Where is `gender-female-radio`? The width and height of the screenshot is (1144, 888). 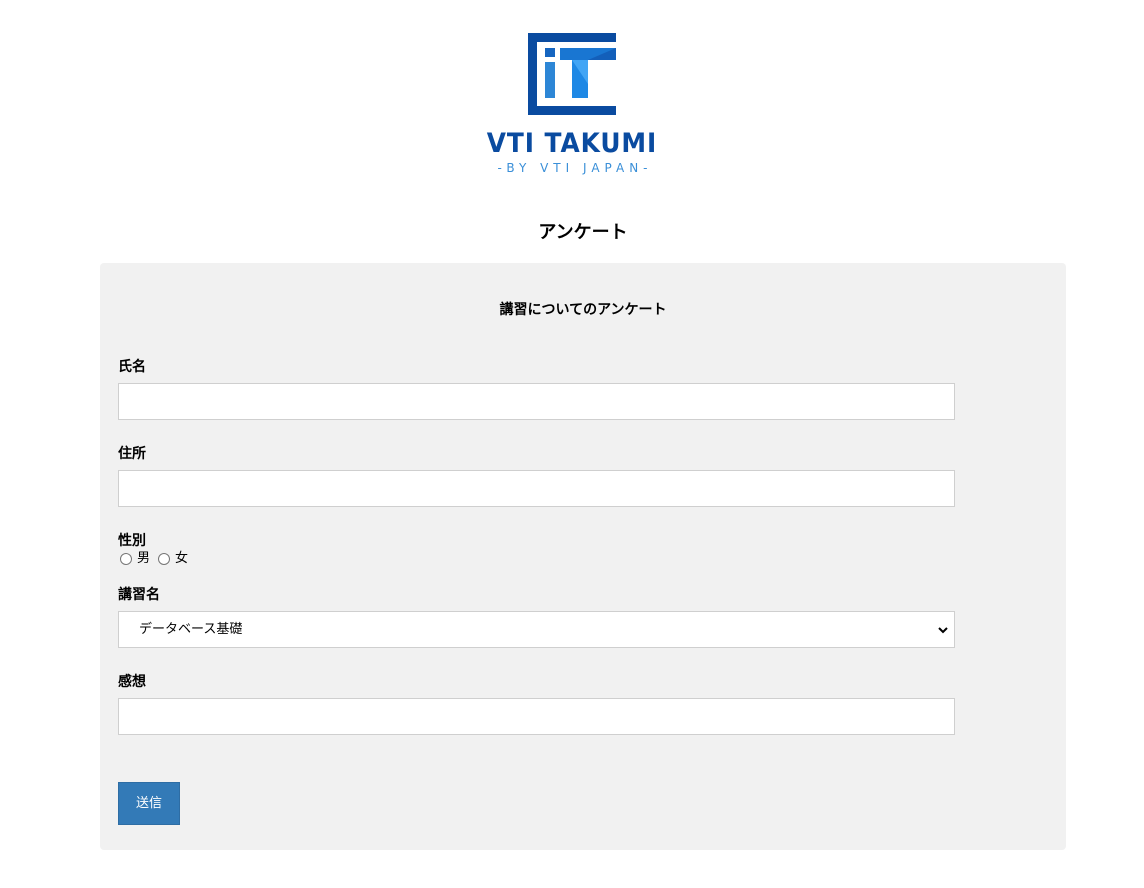
gender-female-radio is located at coordinates (164, 559).